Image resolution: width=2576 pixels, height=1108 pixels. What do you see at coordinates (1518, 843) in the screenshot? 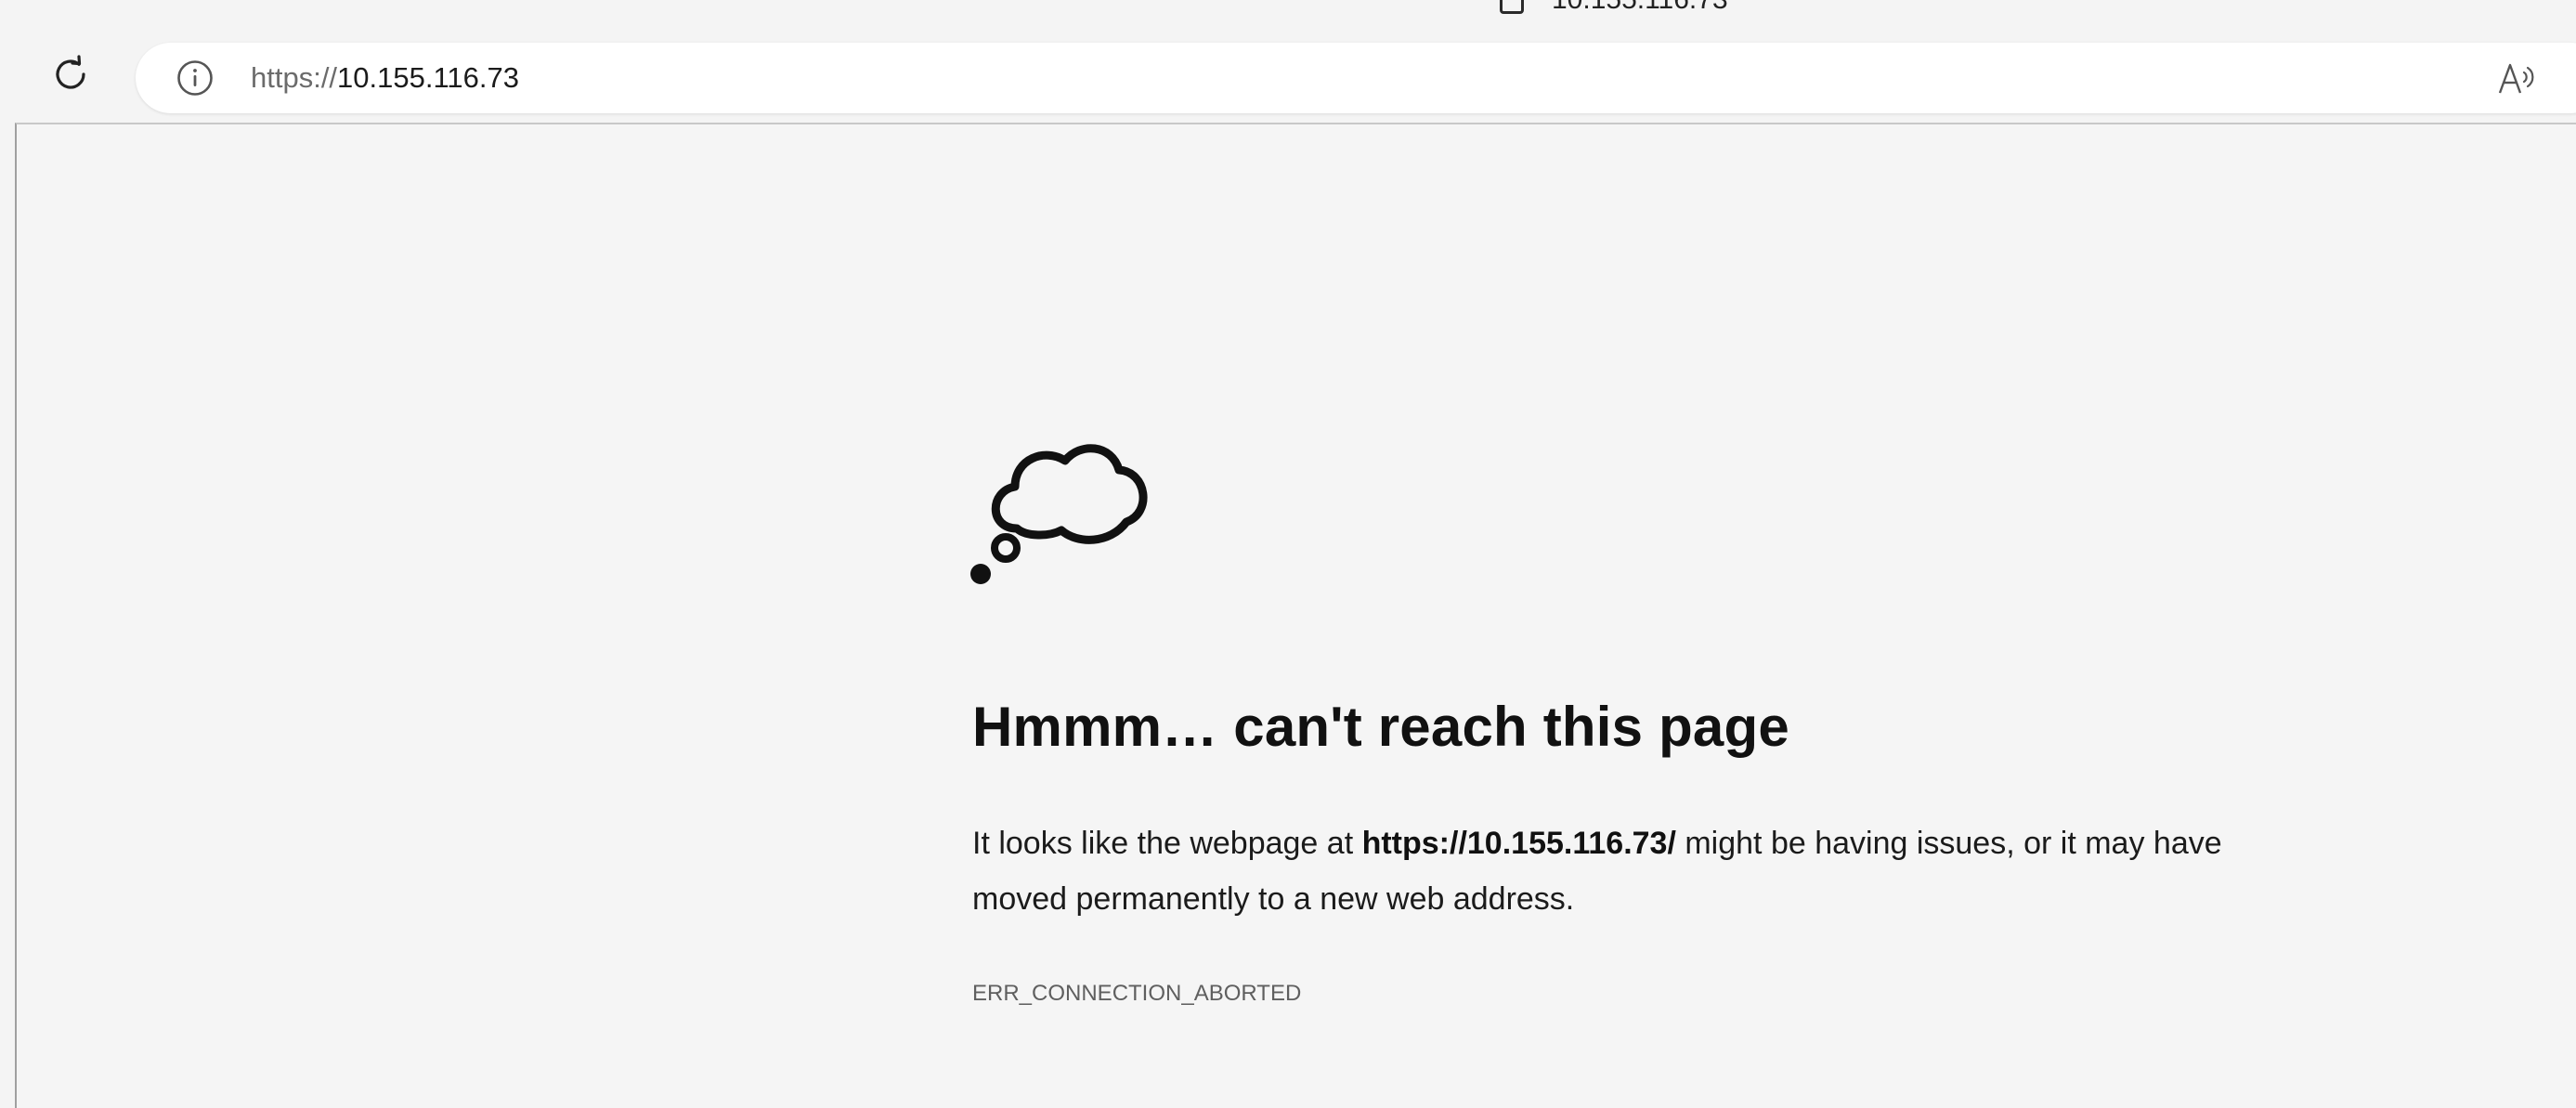
I see `error-url: https://10.155.116.73/` at bounding box center [1518, 843].